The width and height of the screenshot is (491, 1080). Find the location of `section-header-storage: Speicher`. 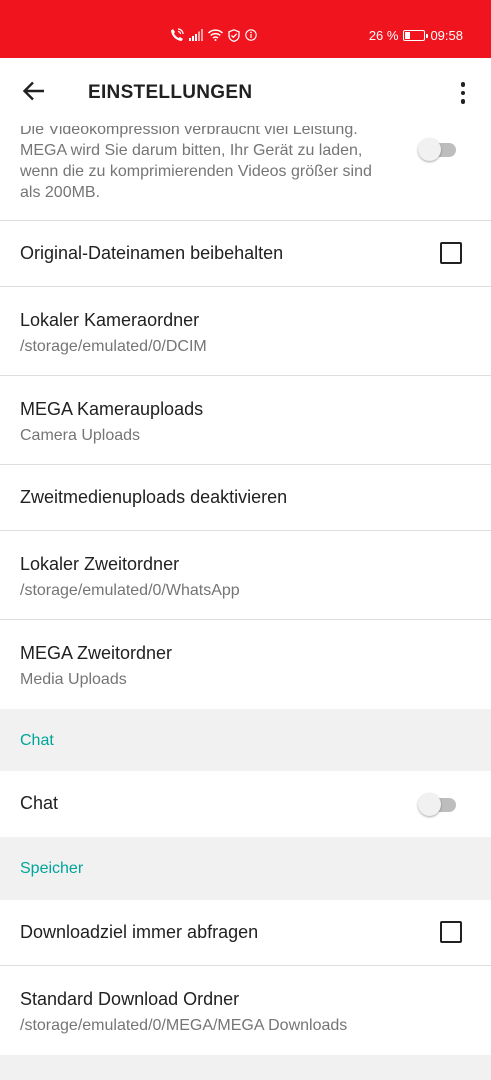

section-header-storage: Speicher is located at coordinates (245, 868).